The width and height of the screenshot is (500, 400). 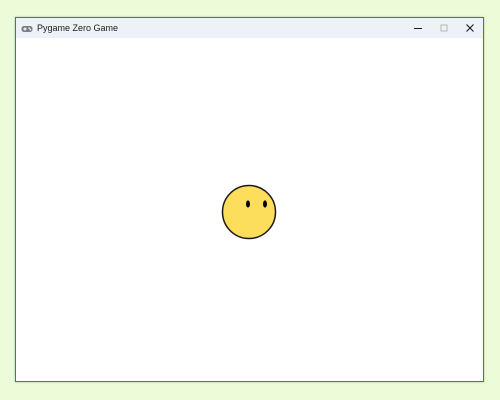 What do you see at coordinates (248, 204) in the screenshot?
I see `left-eye` at bounding box center [248, 204].